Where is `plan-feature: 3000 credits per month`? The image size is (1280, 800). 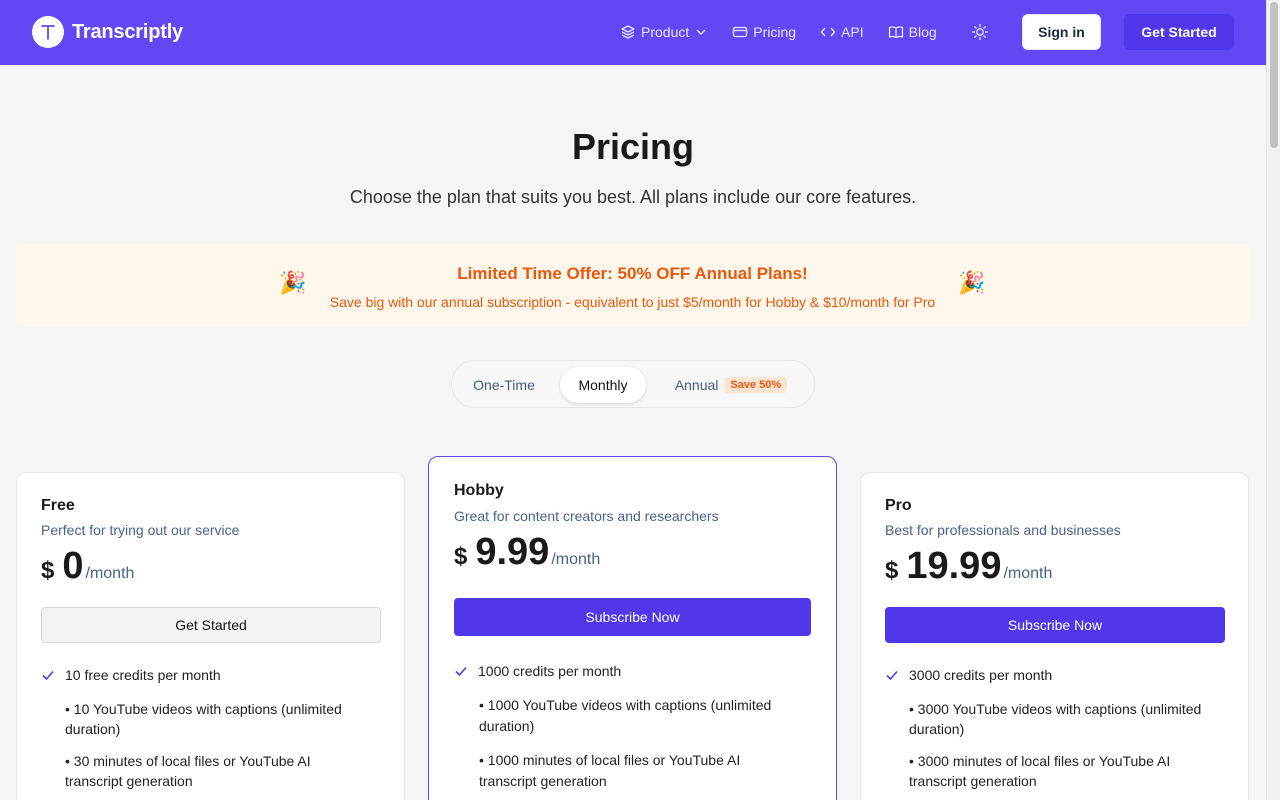
plan-feature: 3000 credits per month is located at coordinates (968, 675).